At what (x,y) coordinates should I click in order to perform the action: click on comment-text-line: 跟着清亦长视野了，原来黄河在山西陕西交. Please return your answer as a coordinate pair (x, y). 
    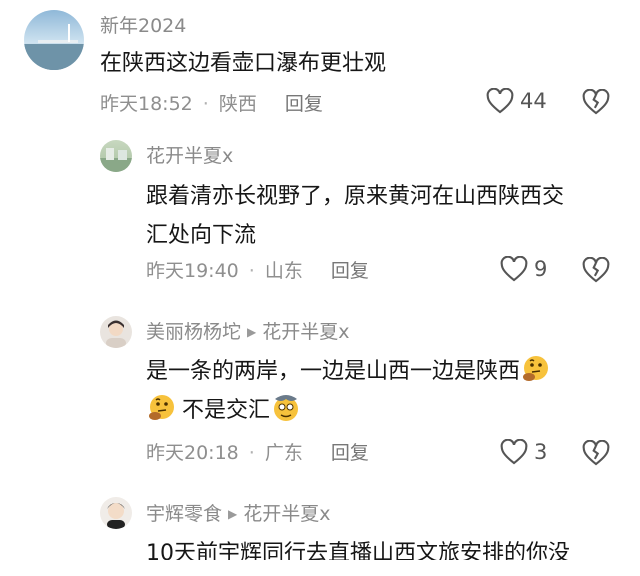
    Looking at the image, I should click on (355, 196).